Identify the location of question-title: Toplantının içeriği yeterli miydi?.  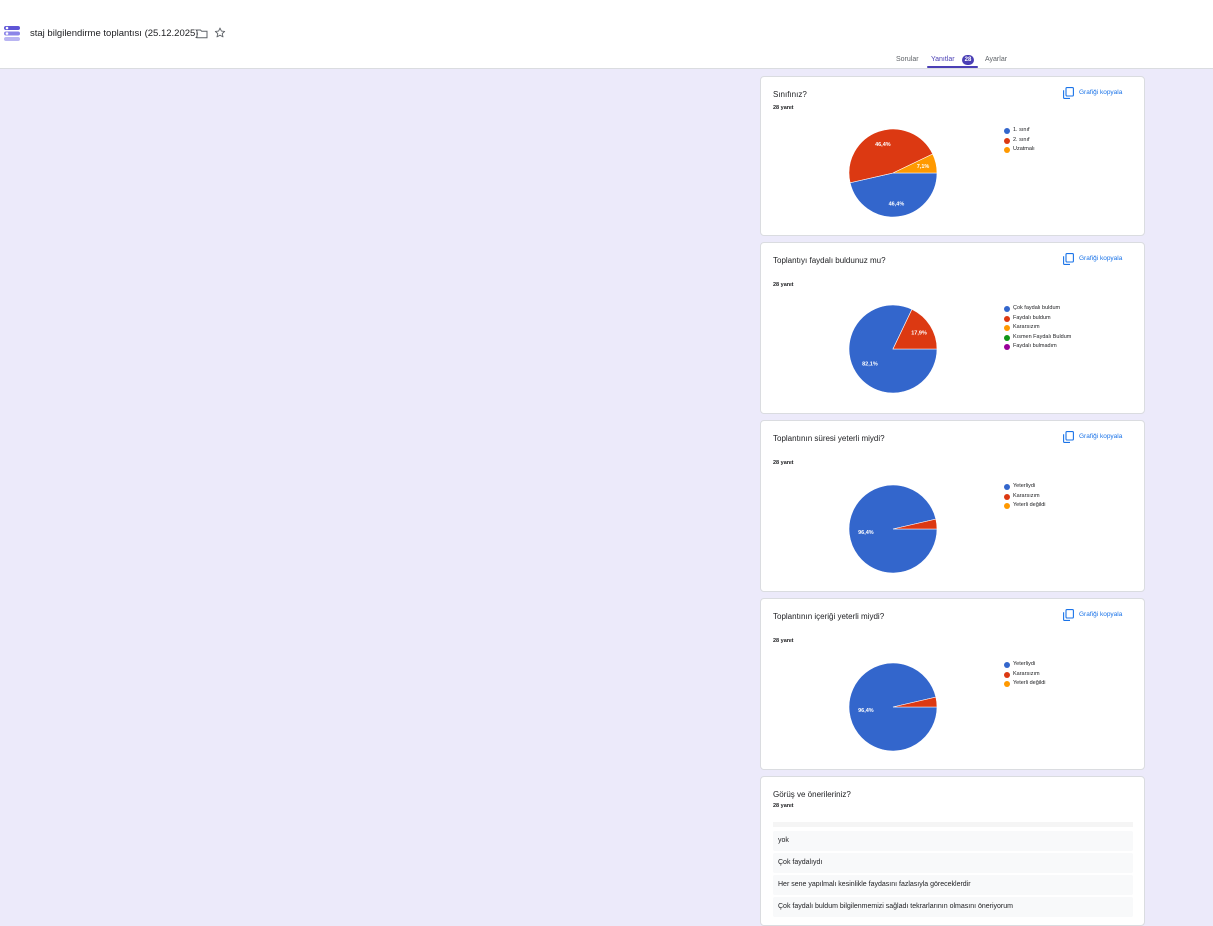
(829, 616).